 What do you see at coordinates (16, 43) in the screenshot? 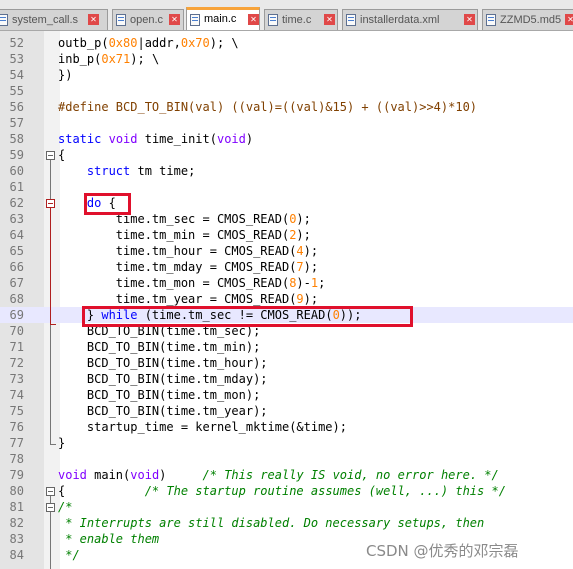
I see `line-number: 52` at bounding box center [16, 43].